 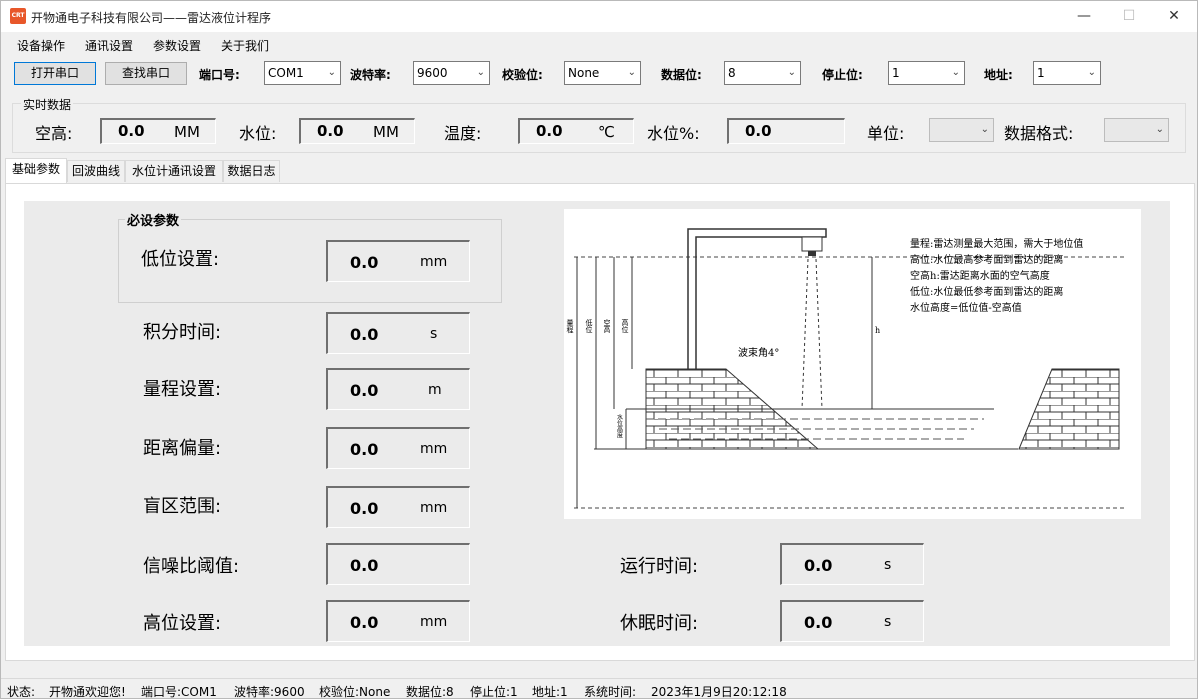 I want to click on stopbits-select: 1 ⌄, so click(x=926, y=73).